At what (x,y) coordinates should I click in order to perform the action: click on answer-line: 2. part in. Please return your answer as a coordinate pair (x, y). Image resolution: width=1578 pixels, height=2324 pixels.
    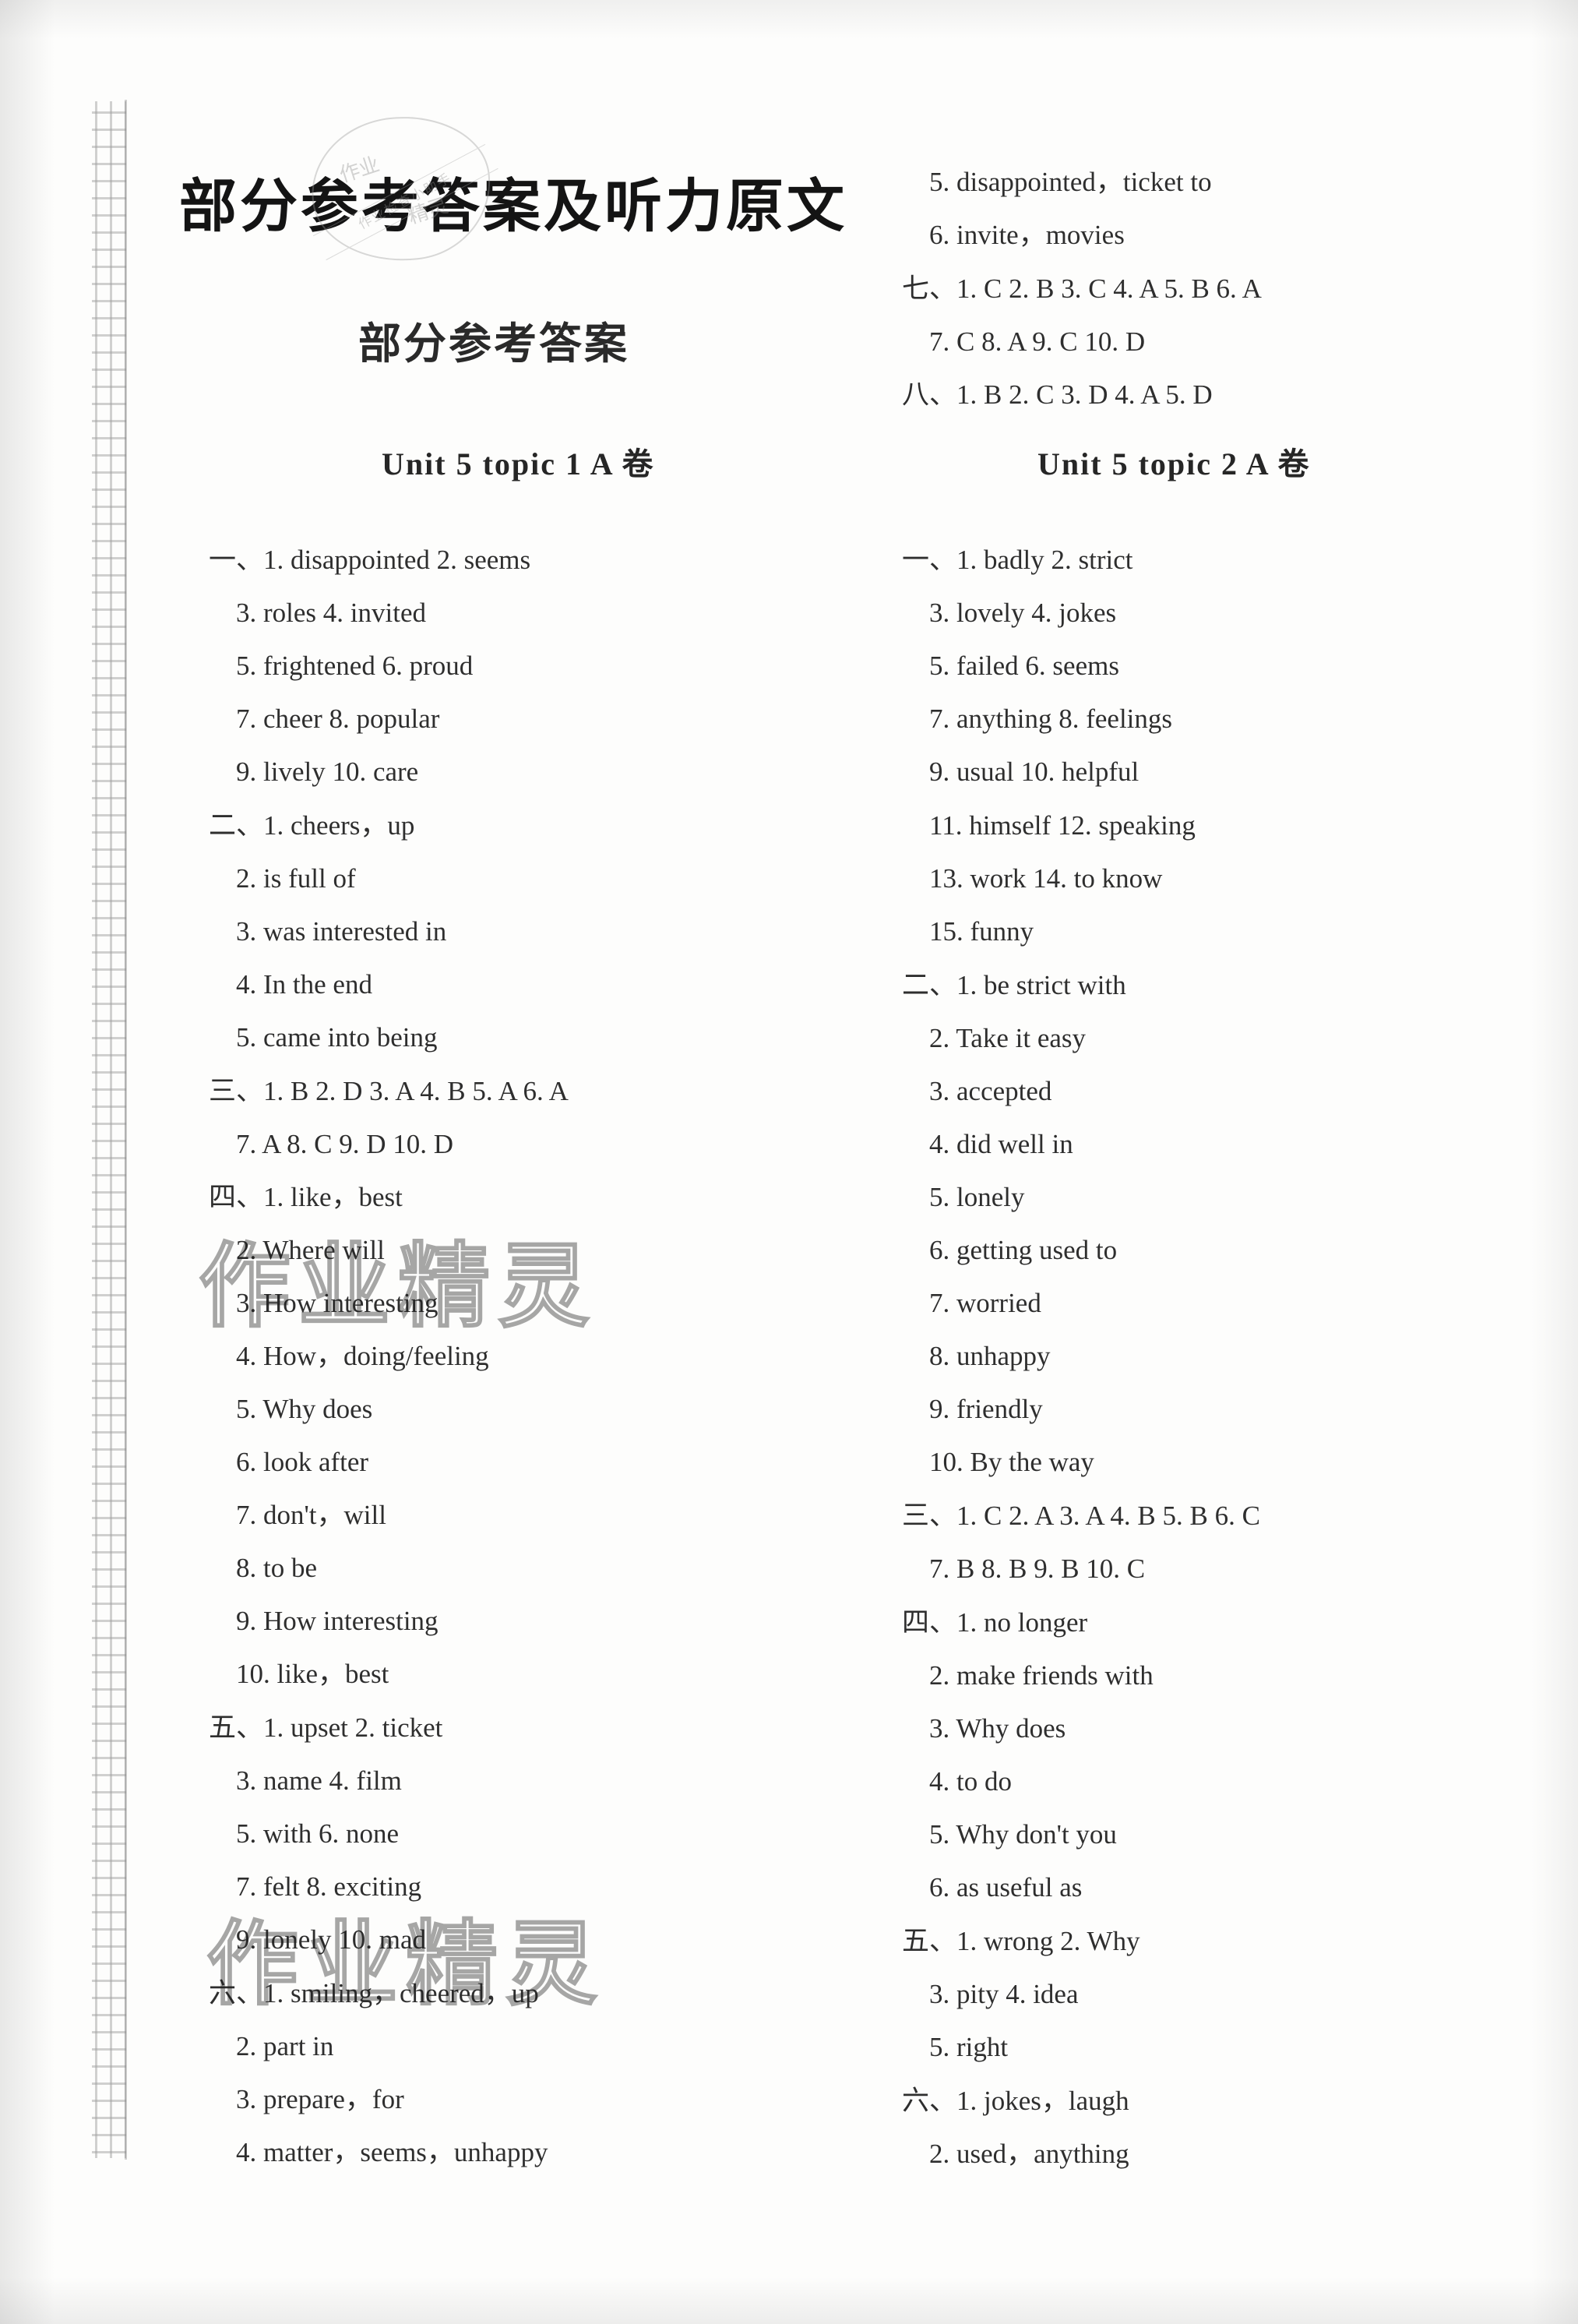
    Looking at the image, I should click on (285, 2046).